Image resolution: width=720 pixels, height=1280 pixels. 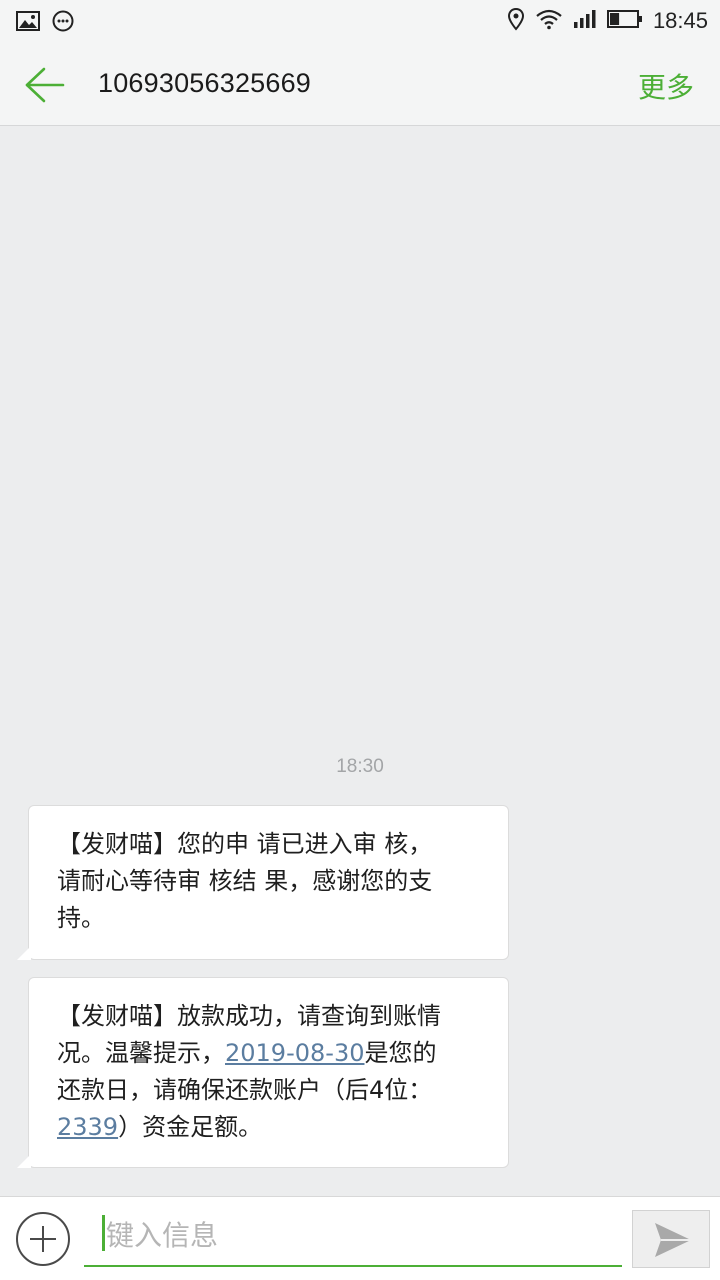 What do you see at coordinates (356, 1235) in the screenshot?
I see `message-input` at bounding box center [356, 1235].